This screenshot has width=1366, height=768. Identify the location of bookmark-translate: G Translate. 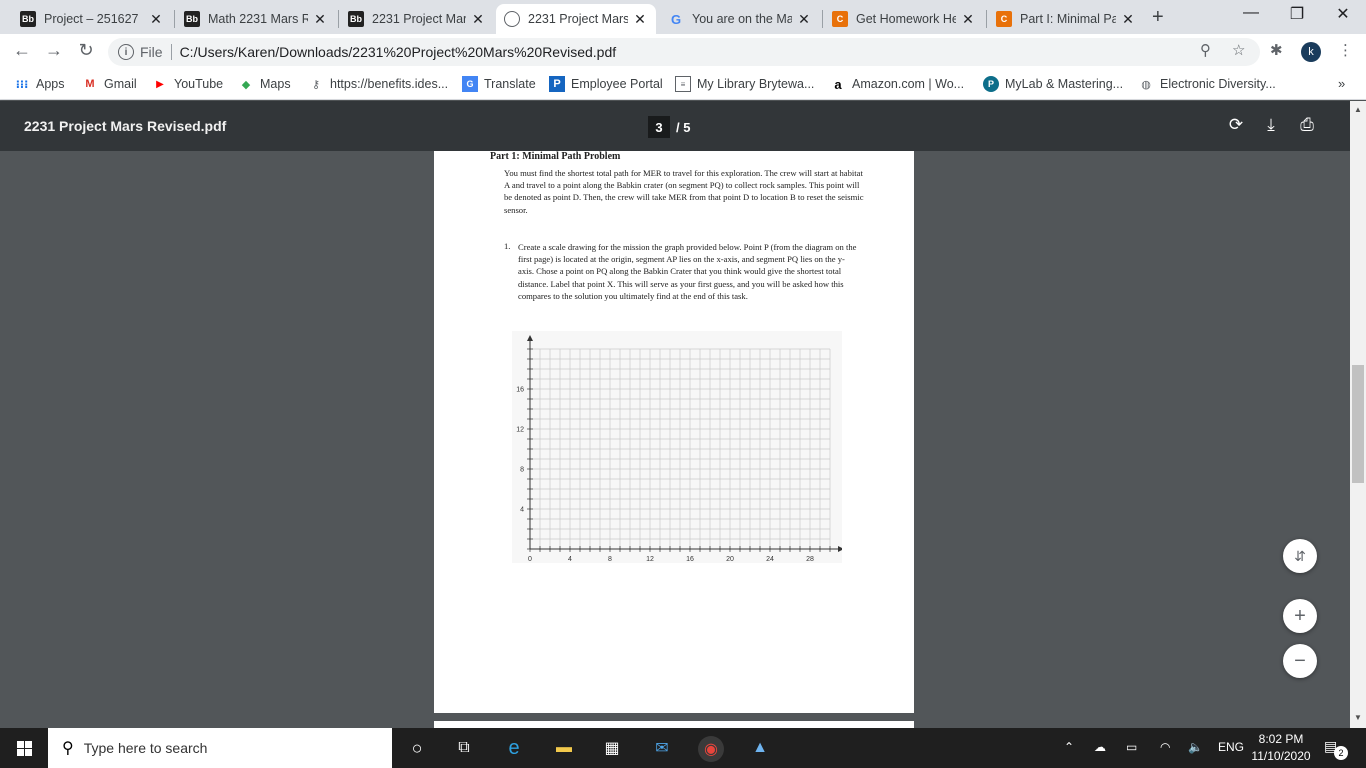
(499, 84).